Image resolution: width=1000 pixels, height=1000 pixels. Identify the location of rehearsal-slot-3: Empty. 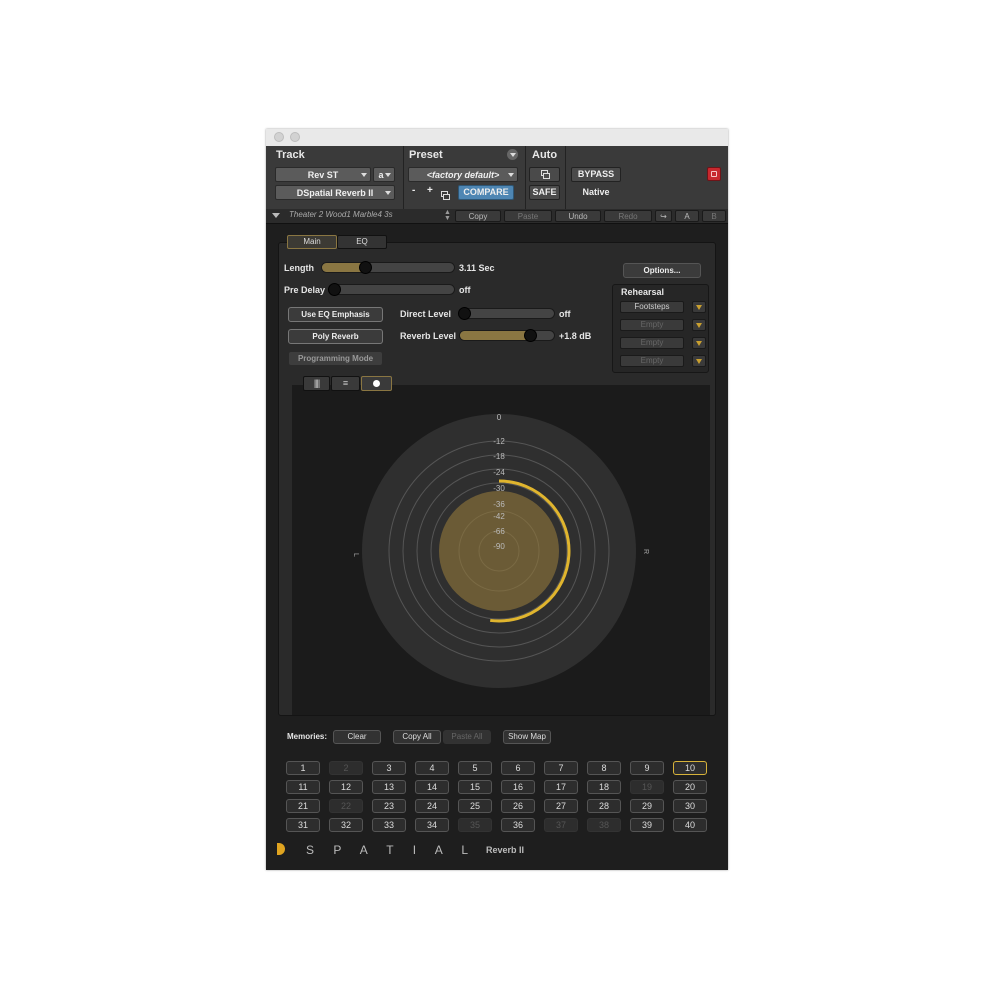
(652, 343).